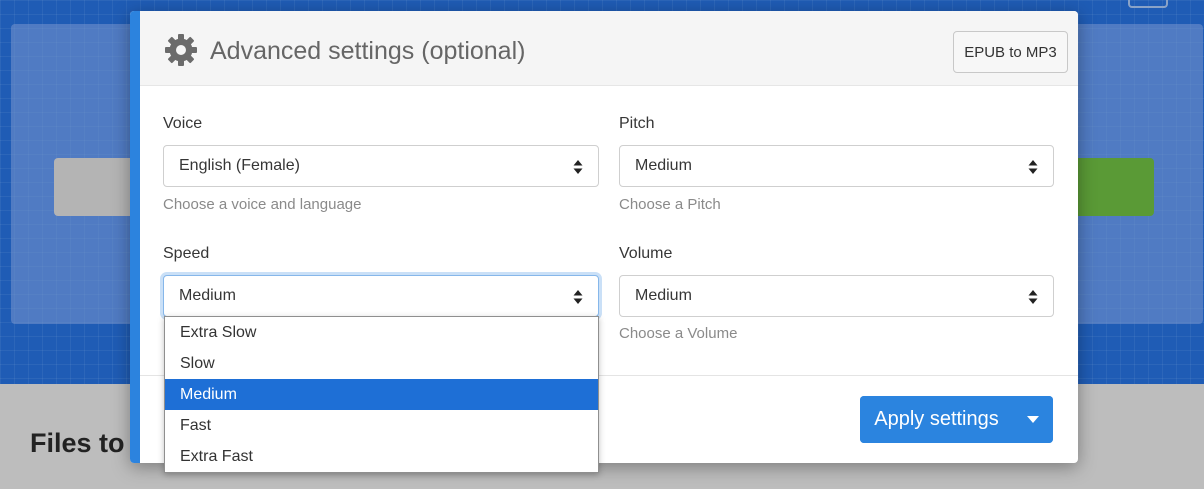 The width and height of the screenshot is (1204, 489). Describe the element at coordinates (1148, 4) in the screenshot. I see `edit-icon` at that location.